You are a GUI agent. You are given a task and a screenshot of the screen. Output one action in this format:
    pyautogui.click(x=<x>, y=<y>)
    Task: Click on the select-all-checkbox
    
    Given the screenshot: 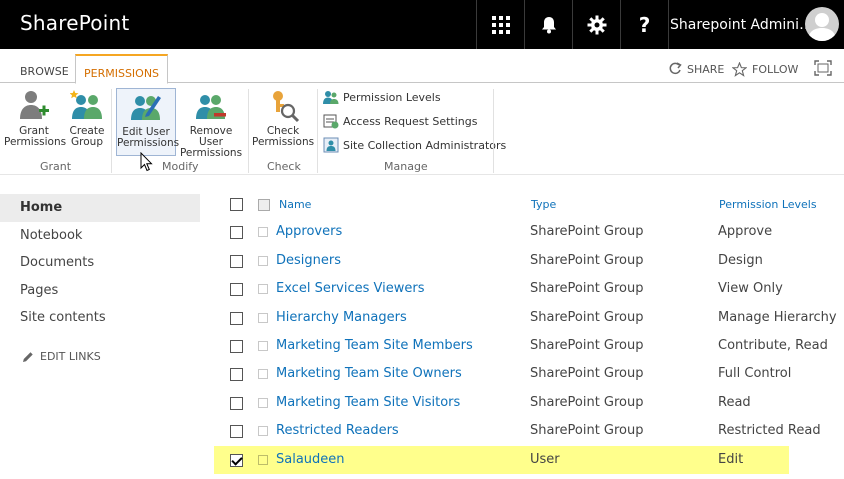 What is the action you would take?
    pyautogui.click(x=236, y=204)
    